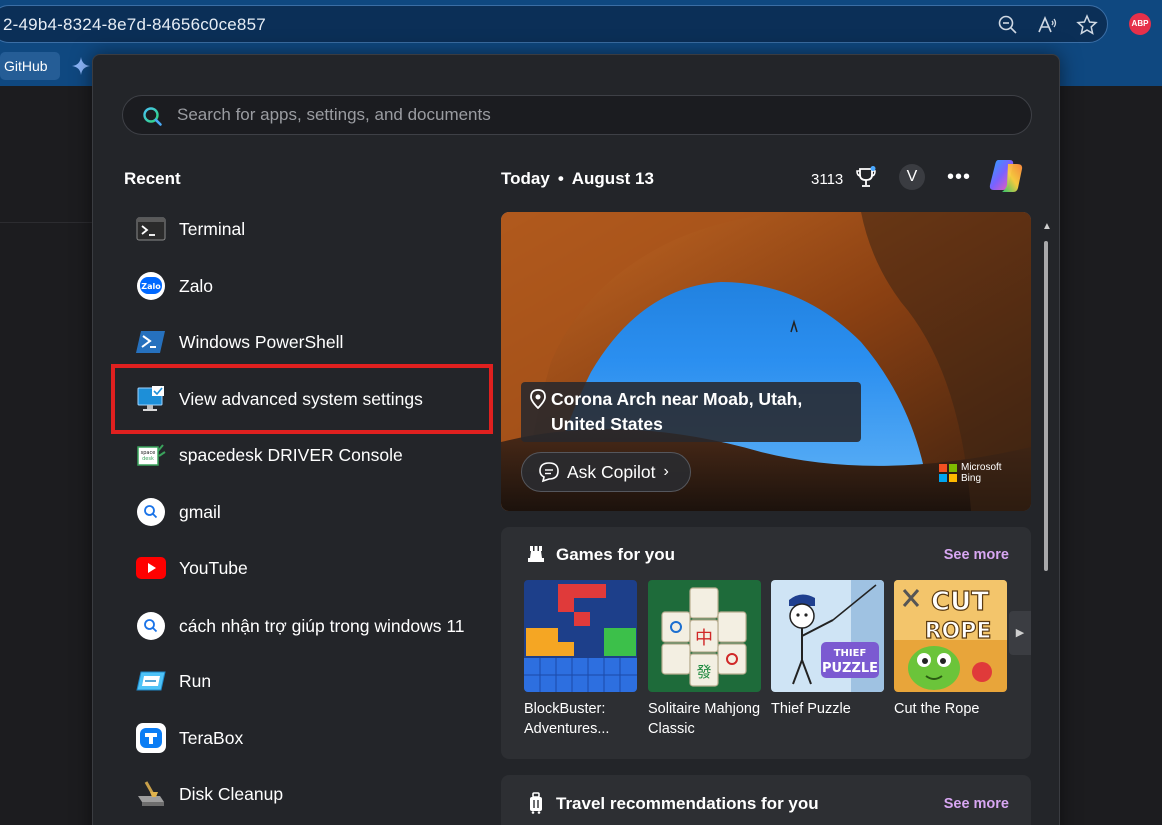  Describe the element at coordinates (549, 472) in the screenshot. I see `chat-bubble-icon` at that location.